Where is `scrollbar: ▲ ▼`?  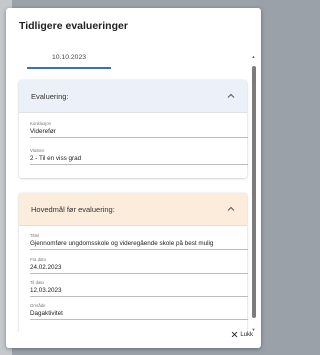 scrollbar: ▲ ▼ is located at coordinates (253, 193).